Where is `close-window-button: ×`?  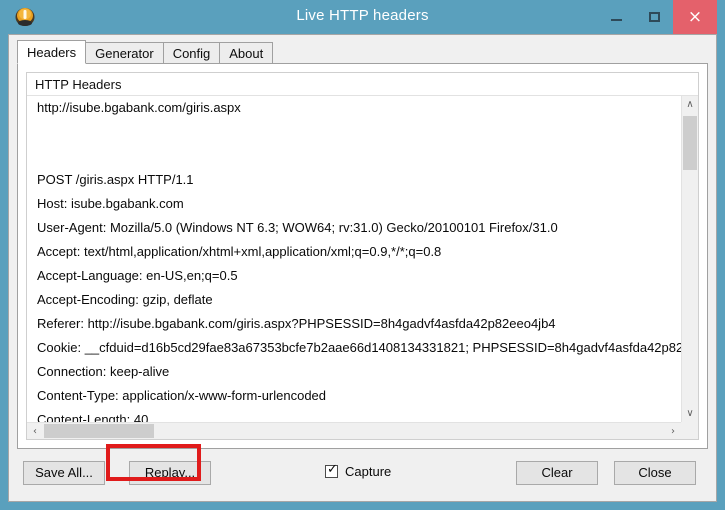 close-window-button: × is located at coordinates (695, 17).